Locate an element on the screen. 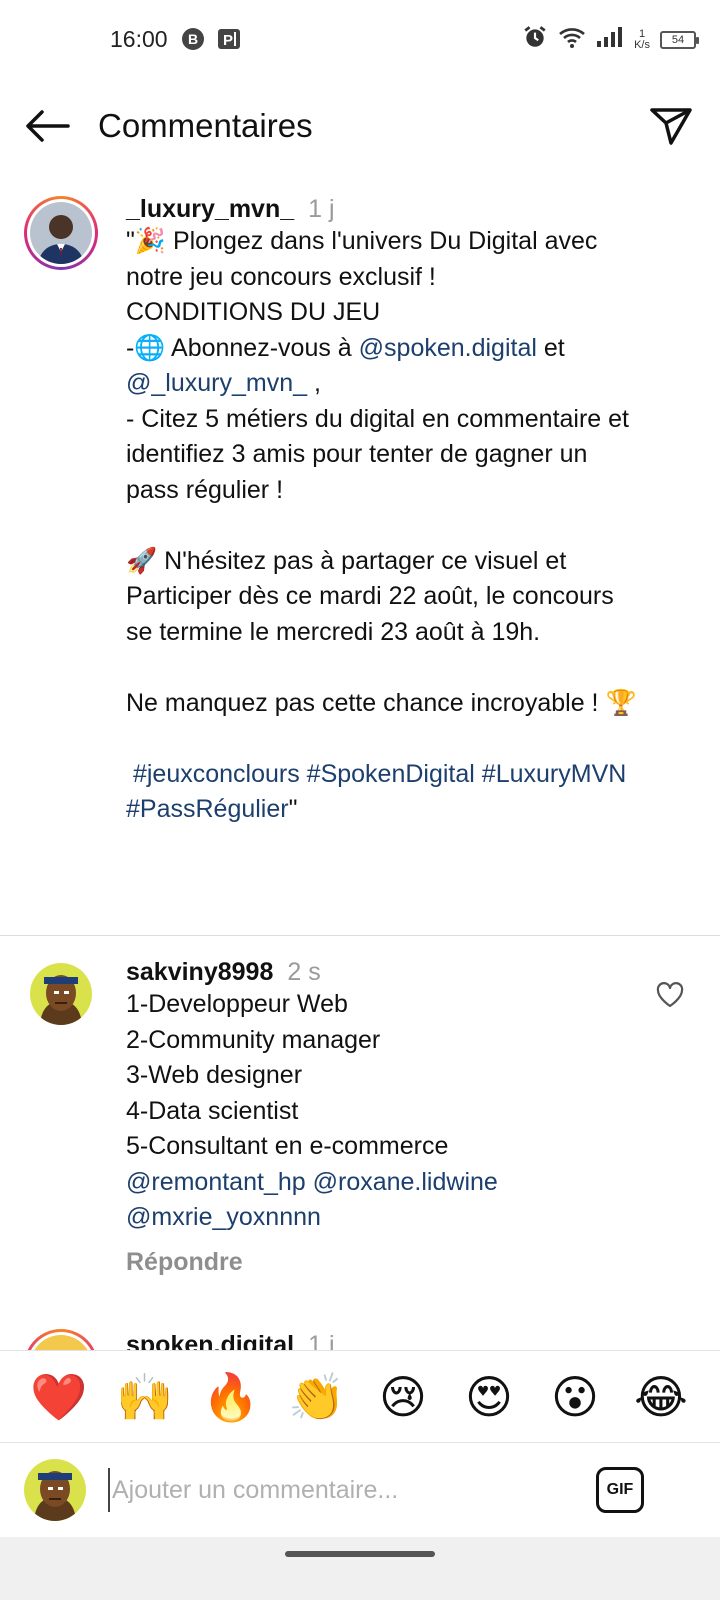 Image resolution: width=720 pixels, height=1600 pixels. text-span: CONDITIONS DU JEU is located at coordinates (253, 312).